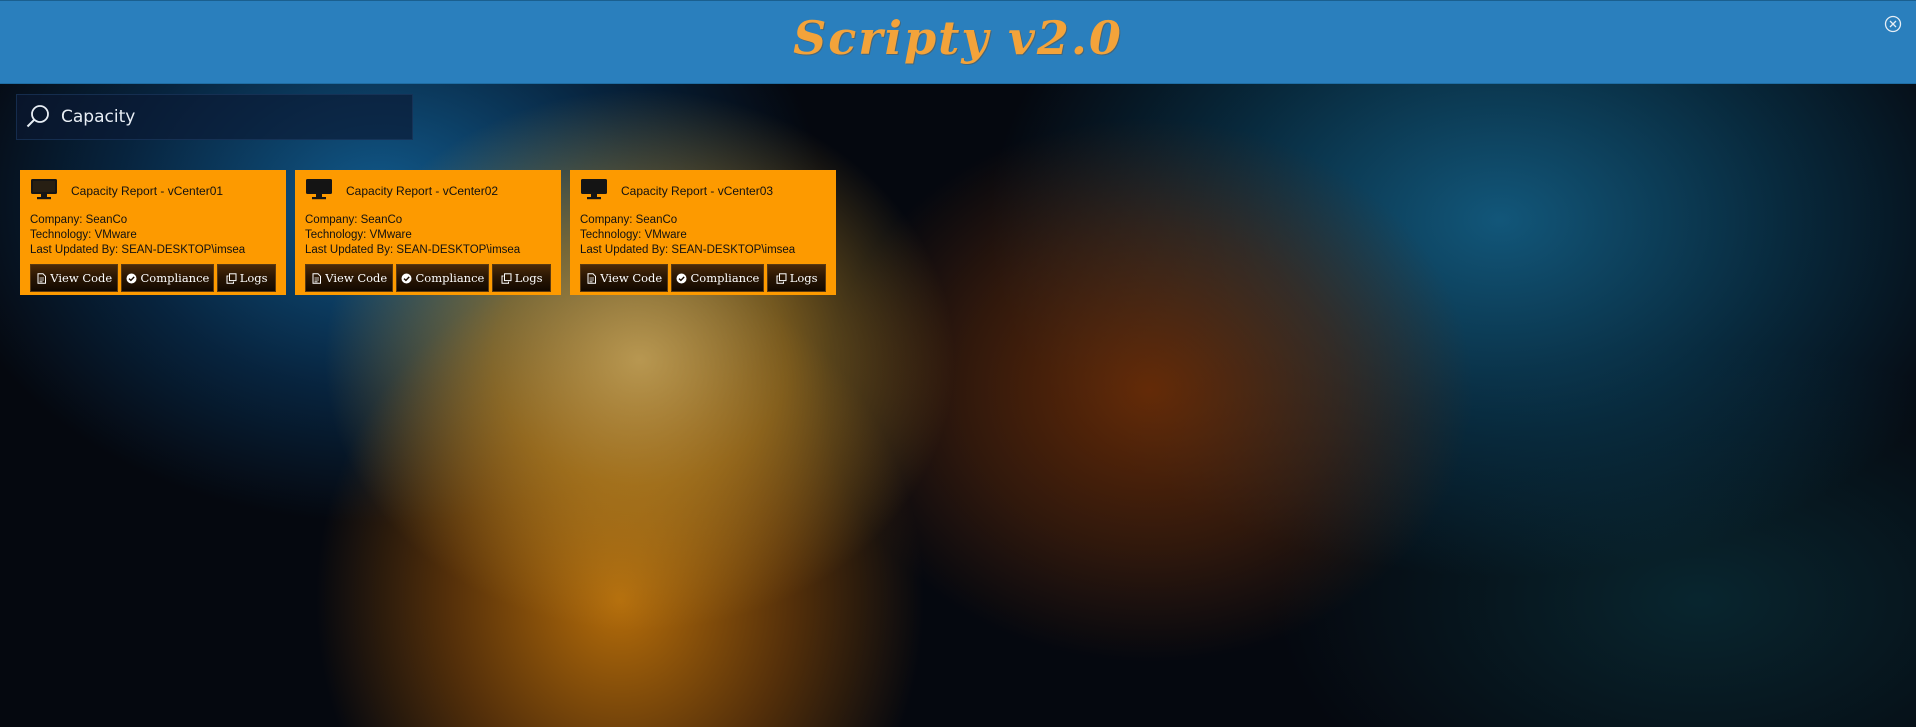 This screenshot has width=1916, height=727. I want to click on search-bar, so click(214, 117).